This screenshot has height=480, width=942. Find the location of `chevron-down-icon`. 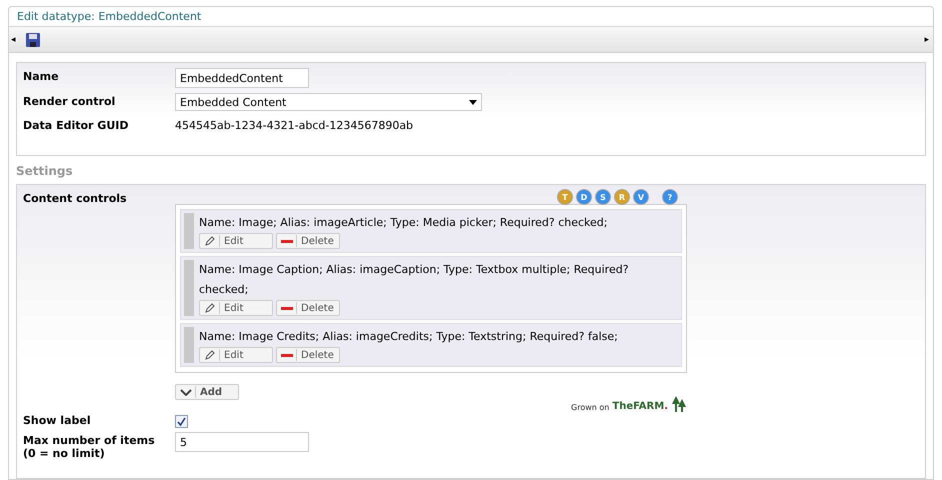

chevron-down-icon is located at coordinates (186, 392).